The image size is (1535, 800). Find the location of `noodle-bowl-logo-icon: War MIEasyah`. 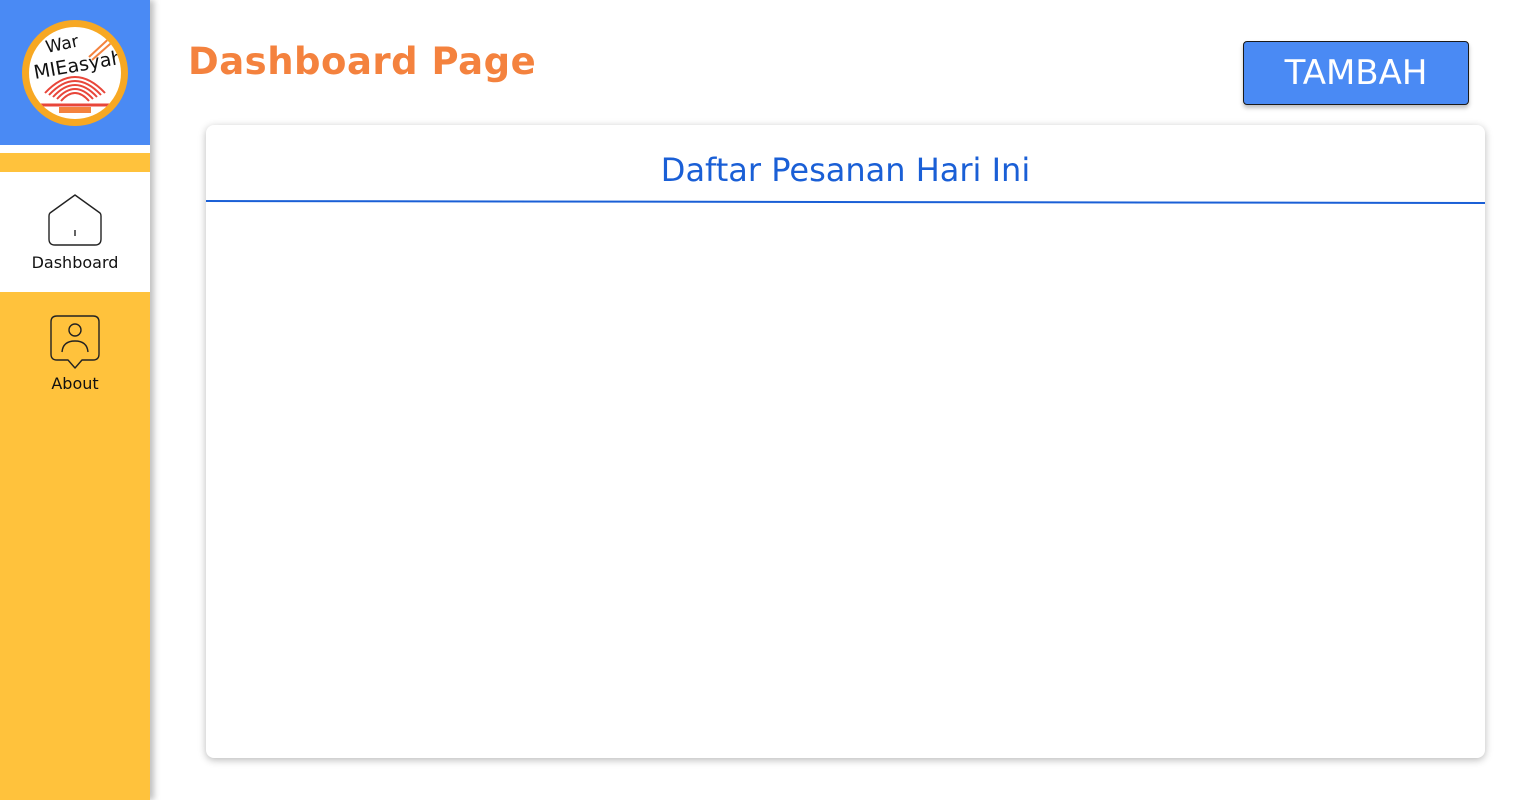

noodle-bowl-logo-icon: War MIEasyah is located at coordinates (76, 72).